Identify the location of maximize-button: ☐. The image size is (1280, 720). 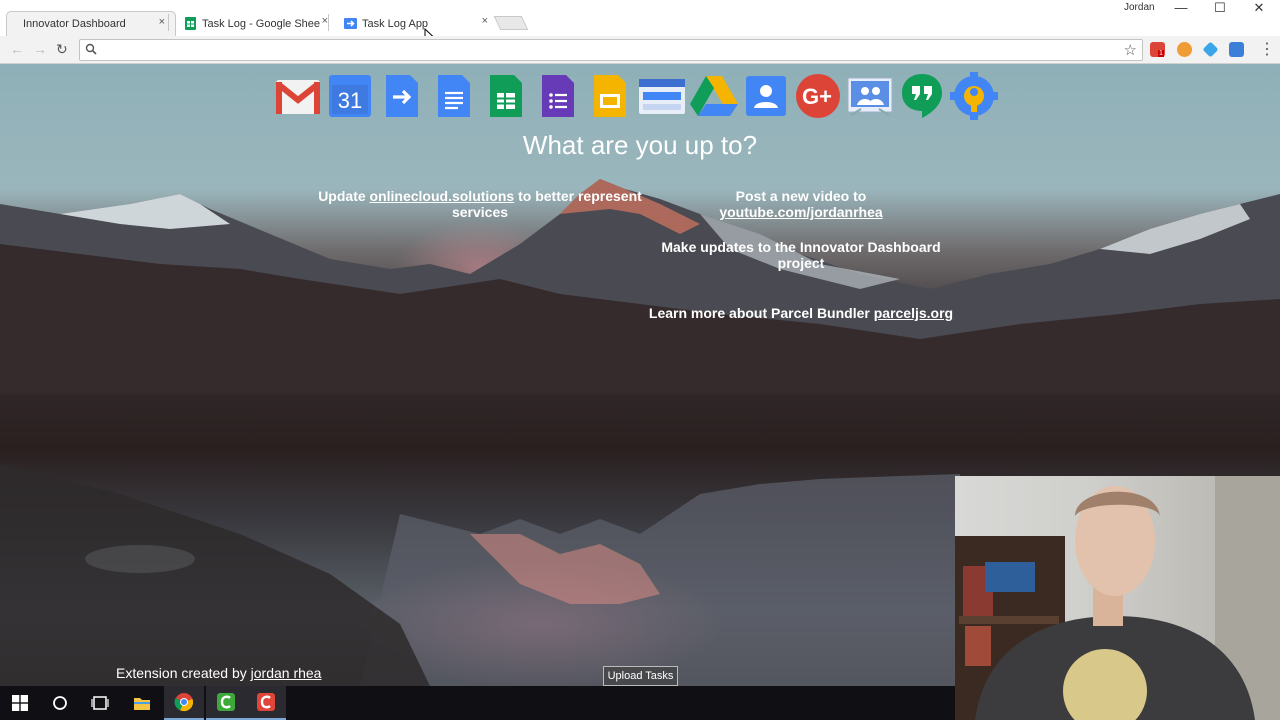
(1220, 8).